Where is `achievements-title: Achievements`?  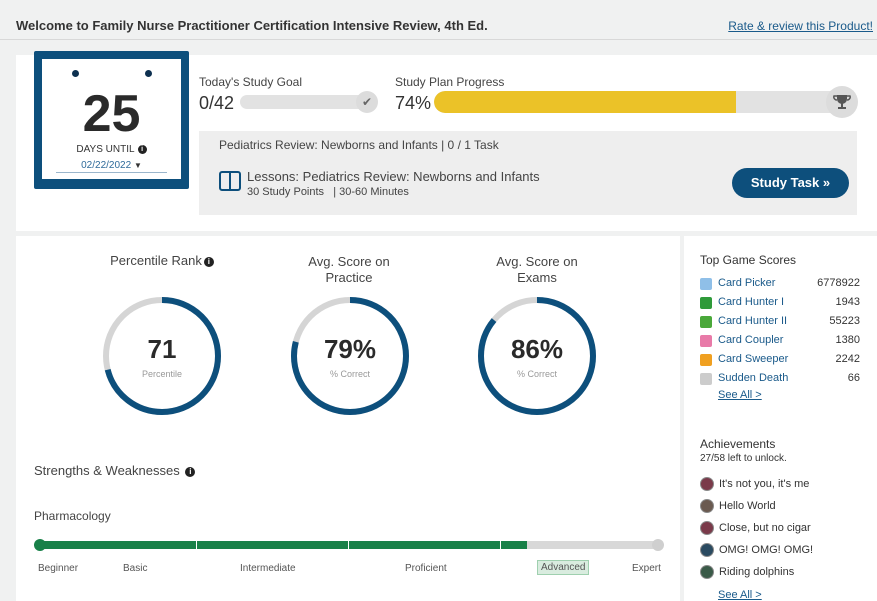 achievements-title: Achievements is located at coordinates (738, 444).